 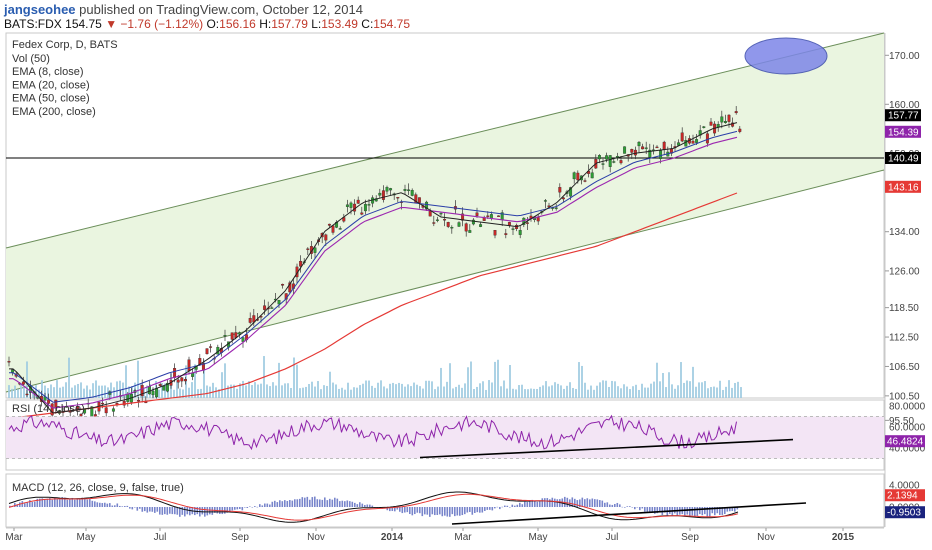 What do you see at coordinates (786, 56) in the screenshot?
I see `highlight-ellipse` at bounding box center [786, 56].